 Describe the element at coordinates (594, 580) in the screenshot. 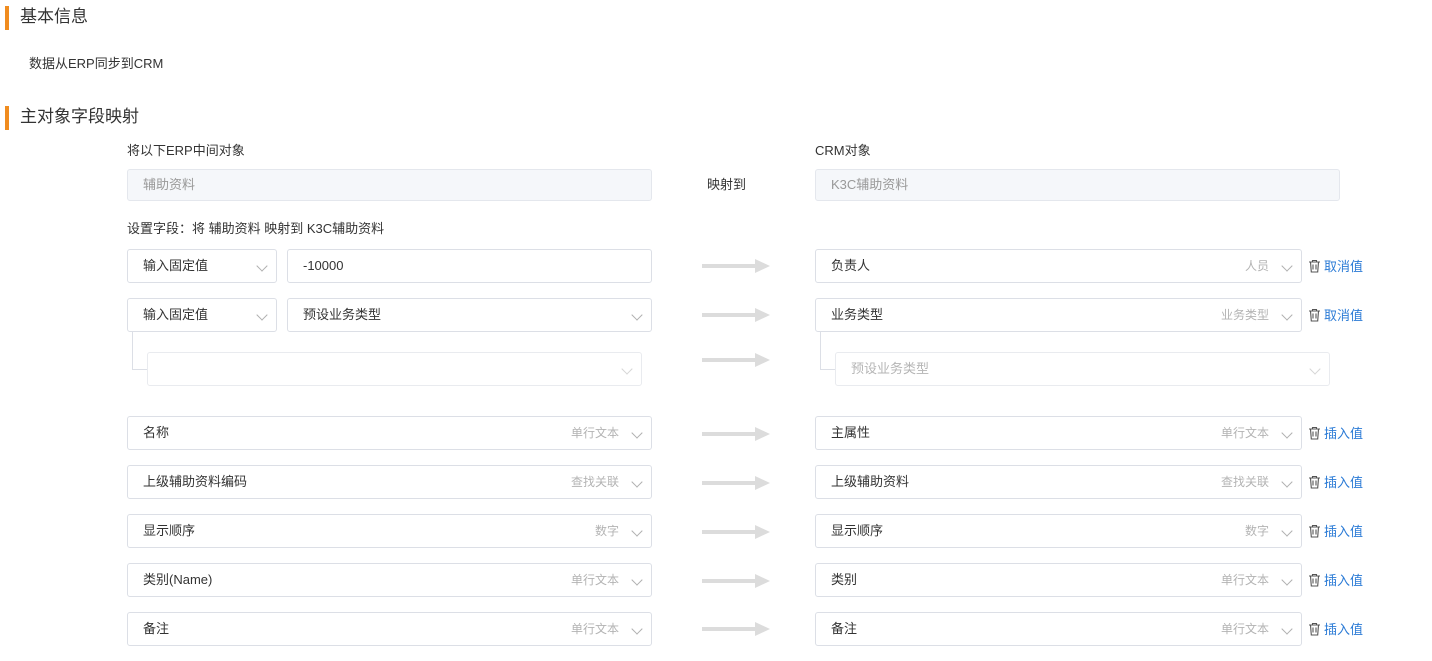

I see `row-5-erp-field-type: 单行文本` at that location.